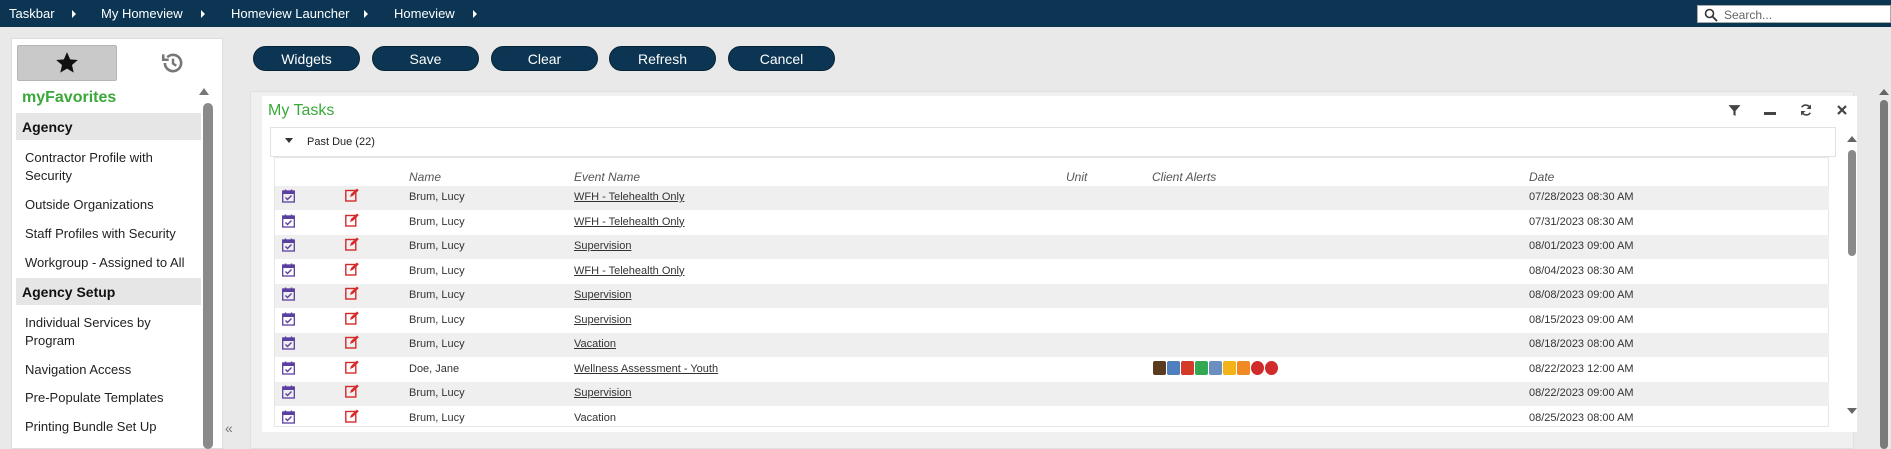 This screenshot has width=1891, height=449. Describe the element at coordinates (142, 13) in the screenshot. I see `breadcrumb-my-homeview: My Homeview` at that location.